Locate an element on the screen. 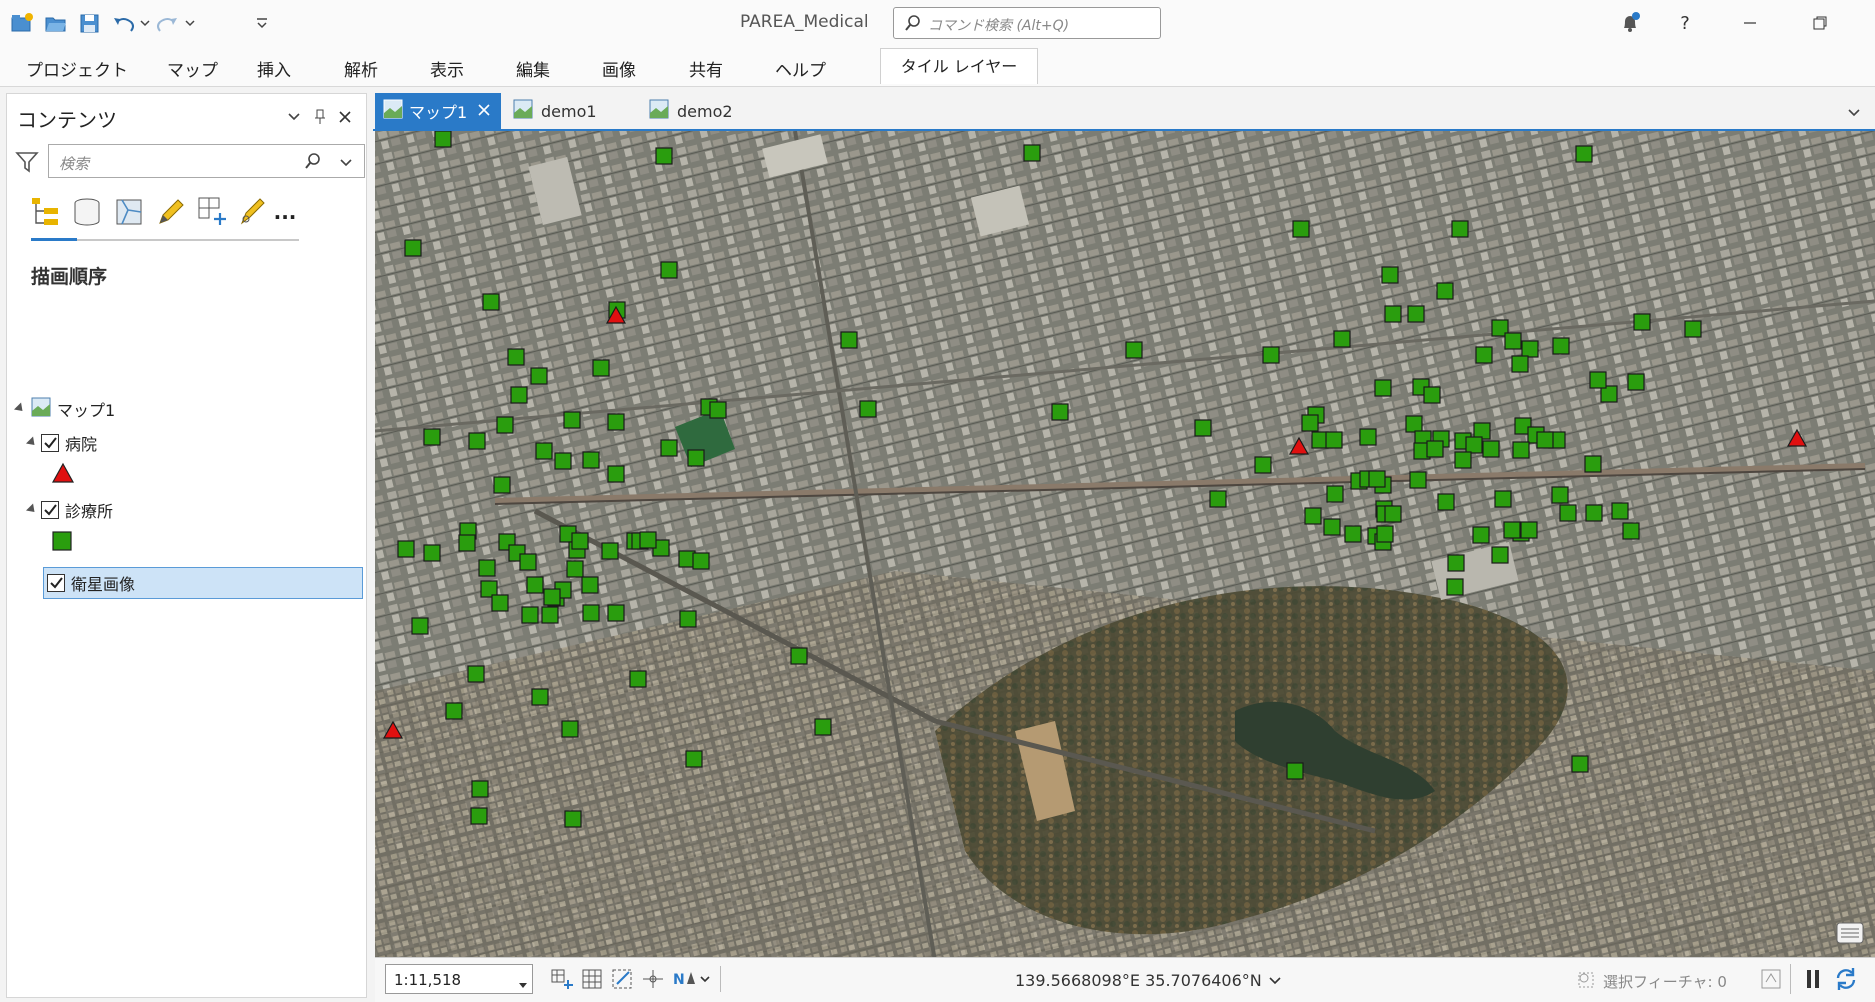 The width and height of the screenshot is (1875, 1002). pause-drawing-crosshair-icon is located at coordinates (653, 981).